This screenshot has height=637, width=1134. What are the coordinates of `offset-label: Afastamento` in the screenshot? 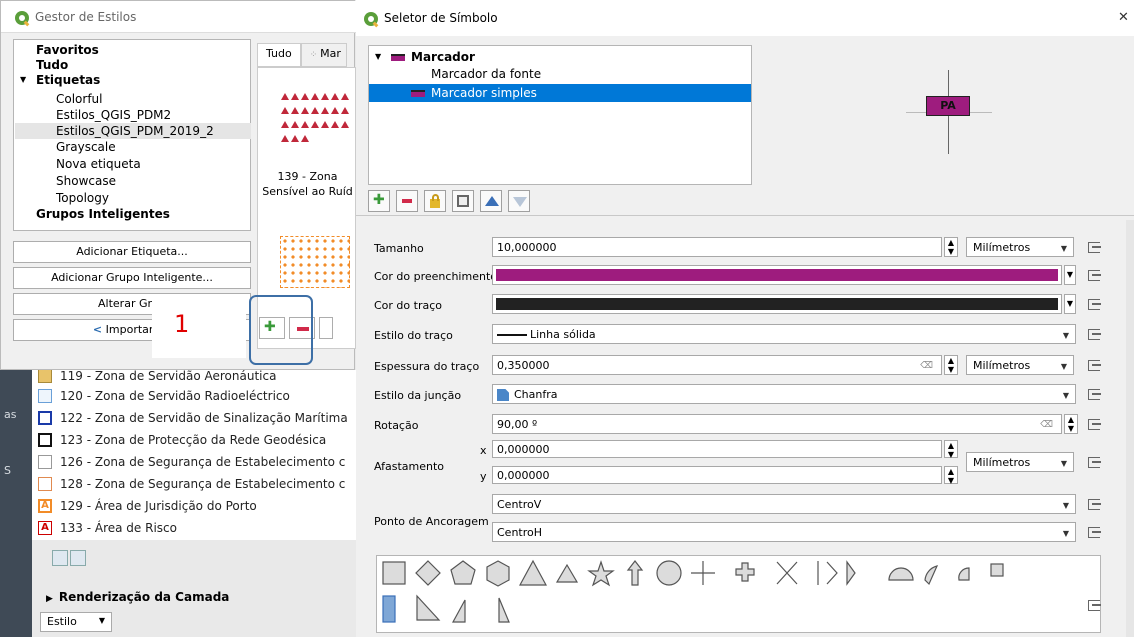 It's located at (409, 466).